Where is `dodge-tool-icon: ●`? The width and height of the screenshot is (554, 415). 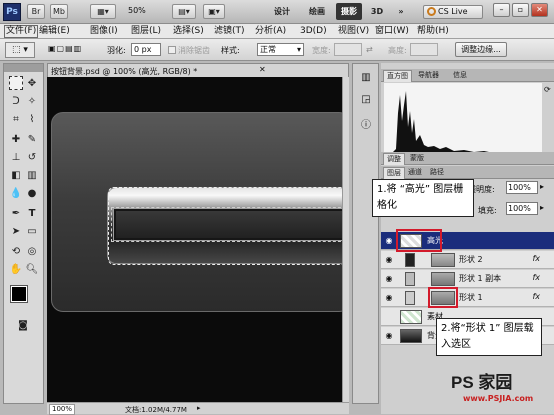
dodge-tool-icon: ● is located at coordinates (32, 193).